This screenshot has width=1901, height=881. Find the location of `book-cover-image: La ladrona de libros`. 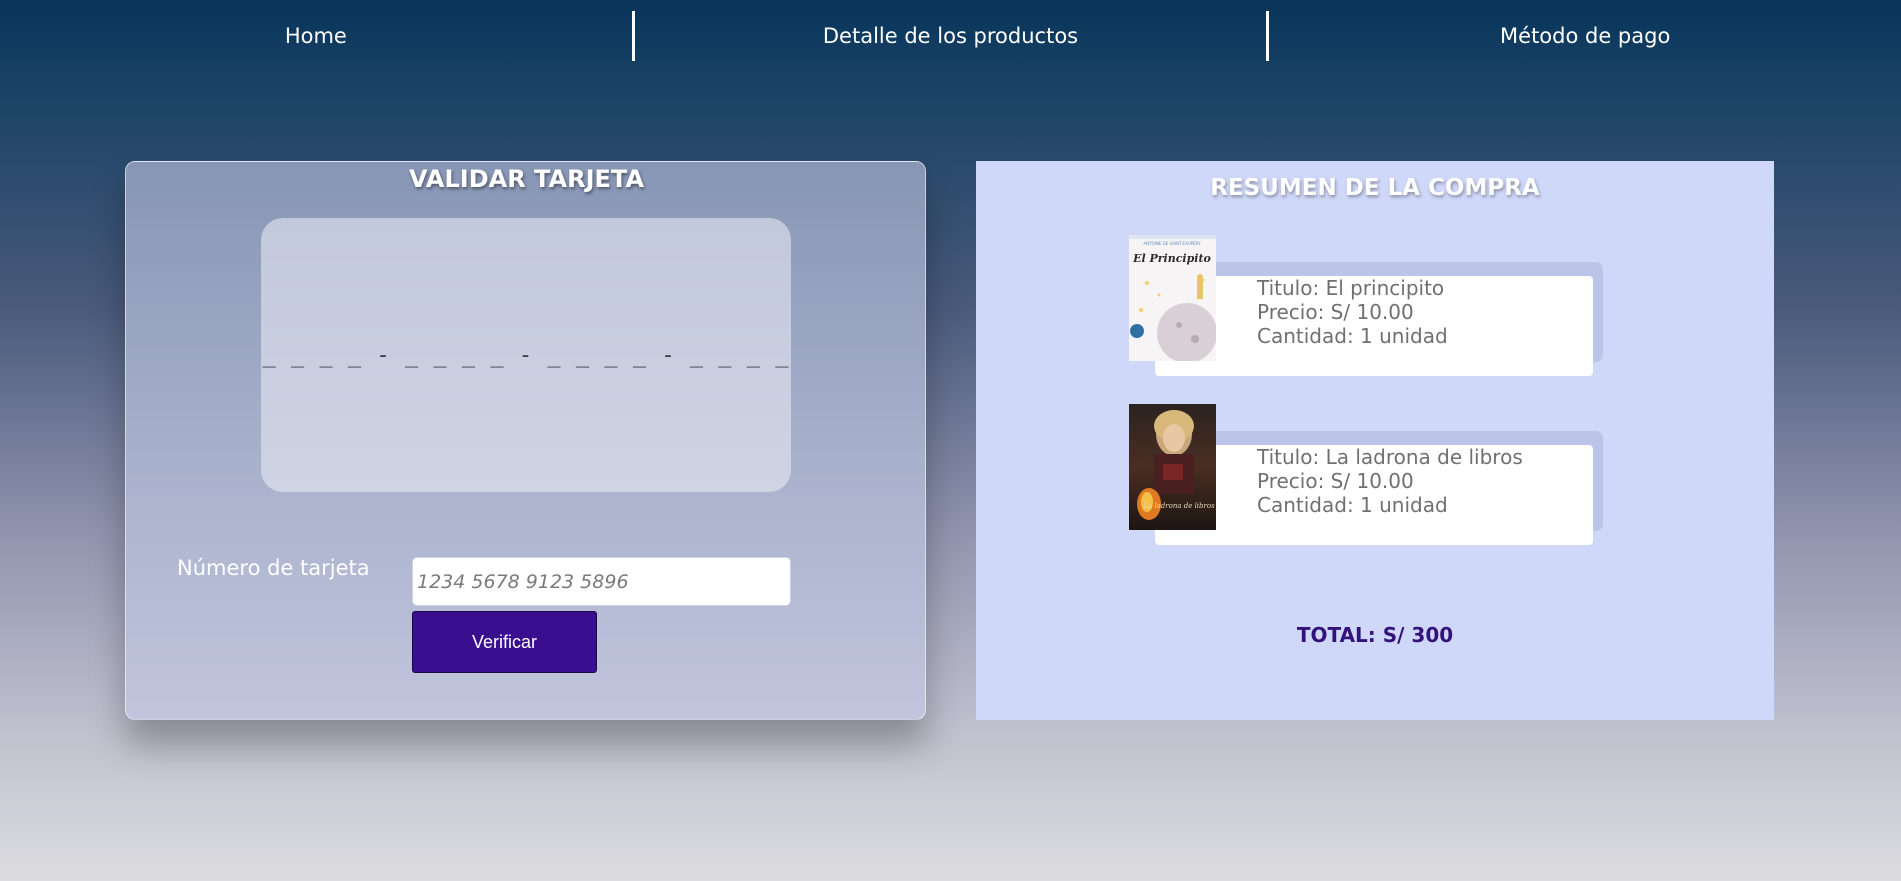

book-cover-image: La ladrona de libros is located at coordinates (1172, 467).